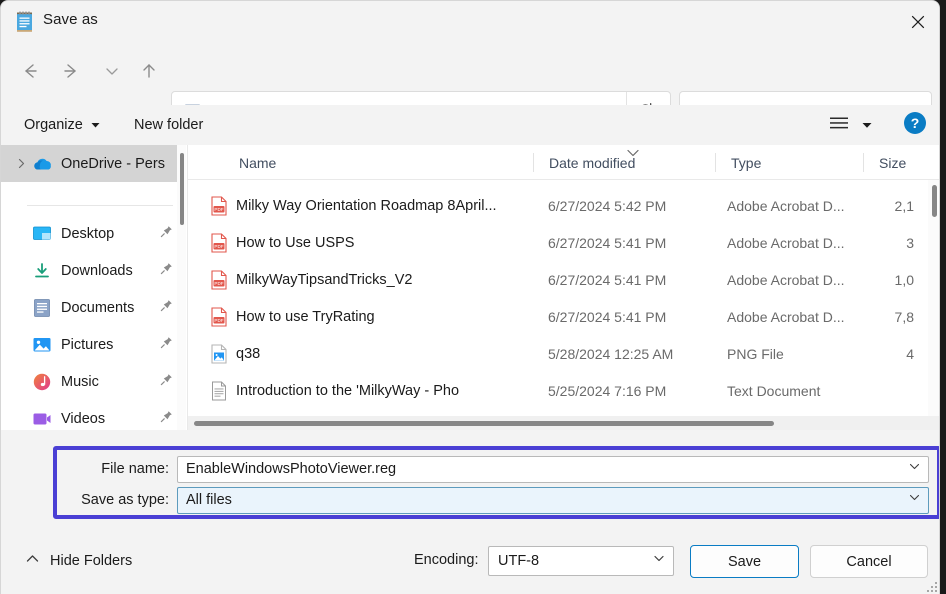 This screenshot has height=594, width=946. What do you see at coordinates (931, 586) in the screenshot?
I see `resize-grip-icon` at bounding box center [931, 586].